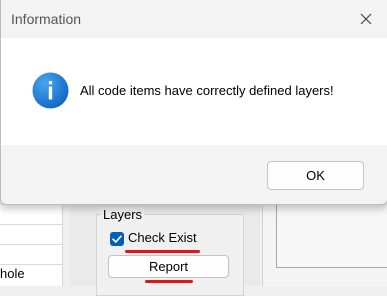  What do you see at coordinates (12, 273) in the screenshot?
I see `grid-cell-text: hole` at bounding box center [12, 273].